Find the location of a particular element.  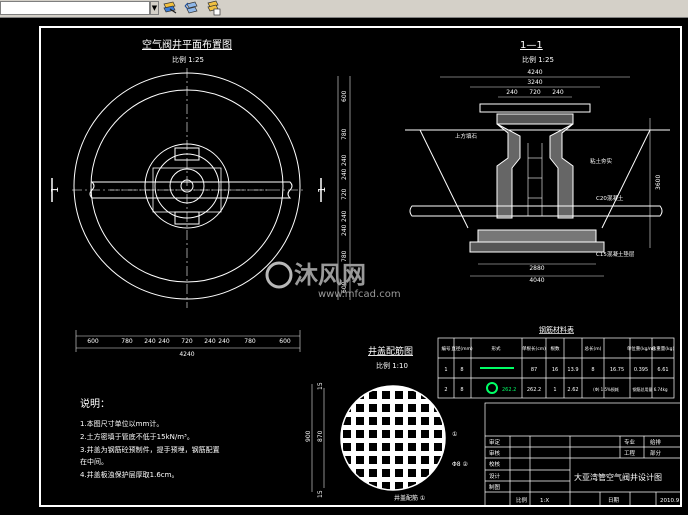

svg-text: 6.61 is located at coordinates (662, 370).